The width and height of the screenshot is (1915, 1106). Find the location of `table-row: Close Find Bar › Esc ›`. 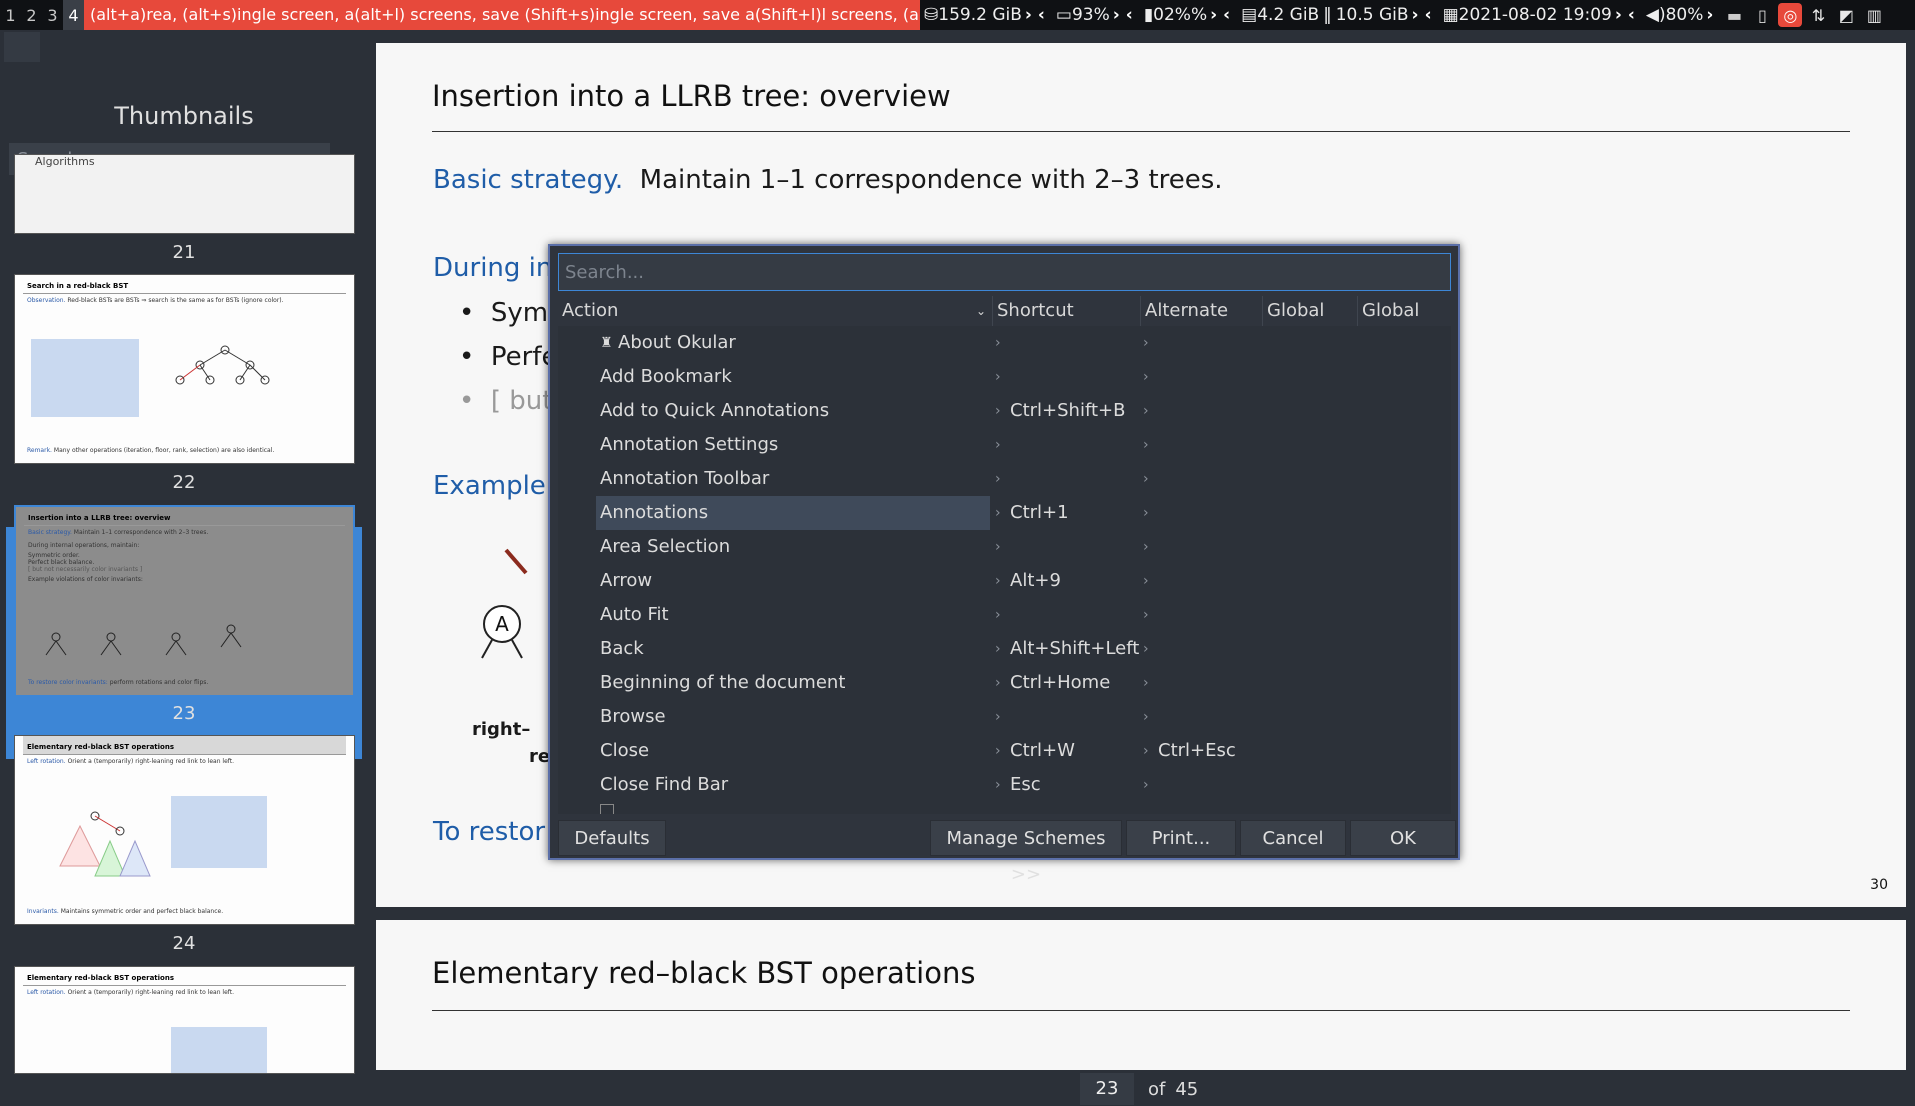

table-row: Close Find Bar › Esc › is located at coordinates (1004, 785).